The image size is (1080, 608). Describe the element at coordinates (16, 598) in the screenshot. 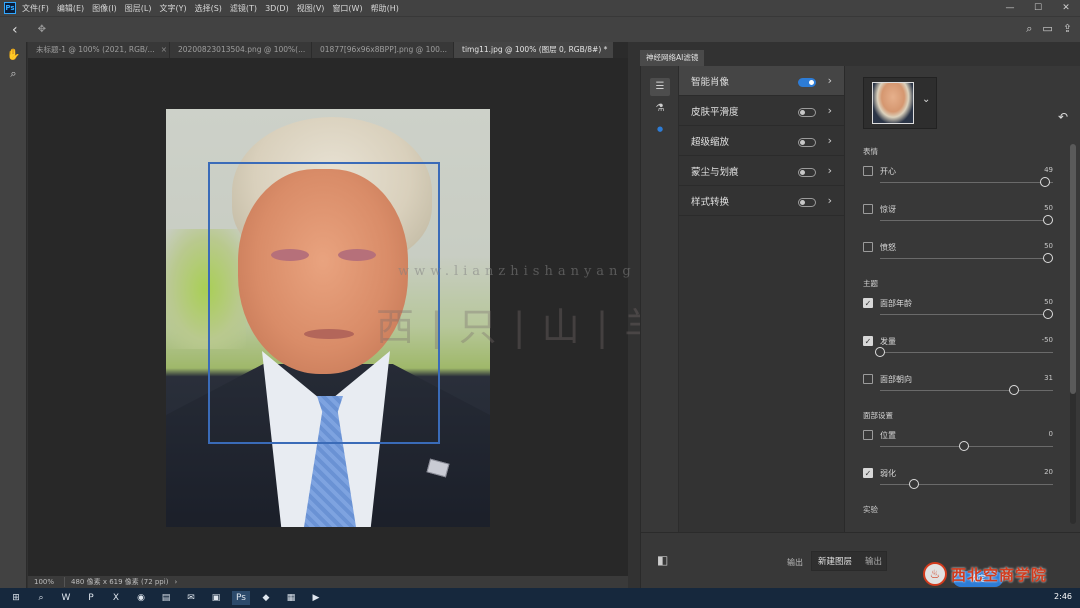

I see `windows-icon: ⊞` at that location.